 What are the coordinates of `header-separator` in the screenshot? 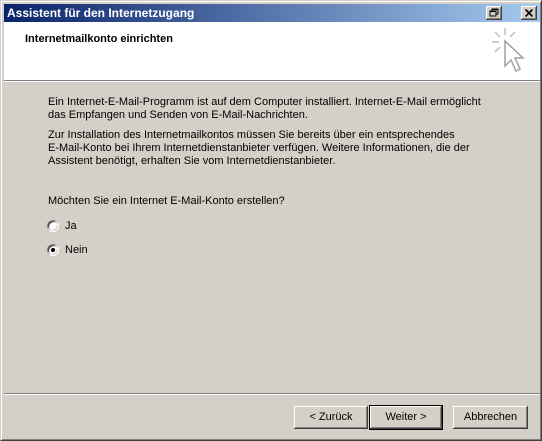 It's located at (272, 81).